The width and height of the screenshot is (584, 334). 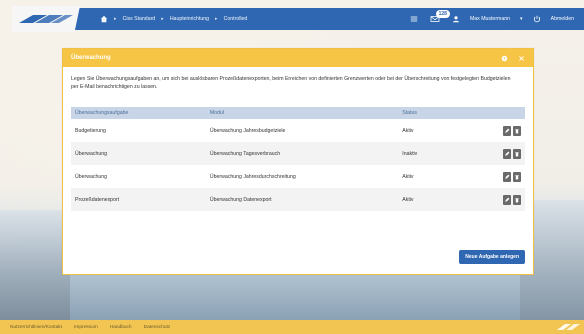 I want to click on footer-link-manual: Handbuch, so click(x=121, y=327).